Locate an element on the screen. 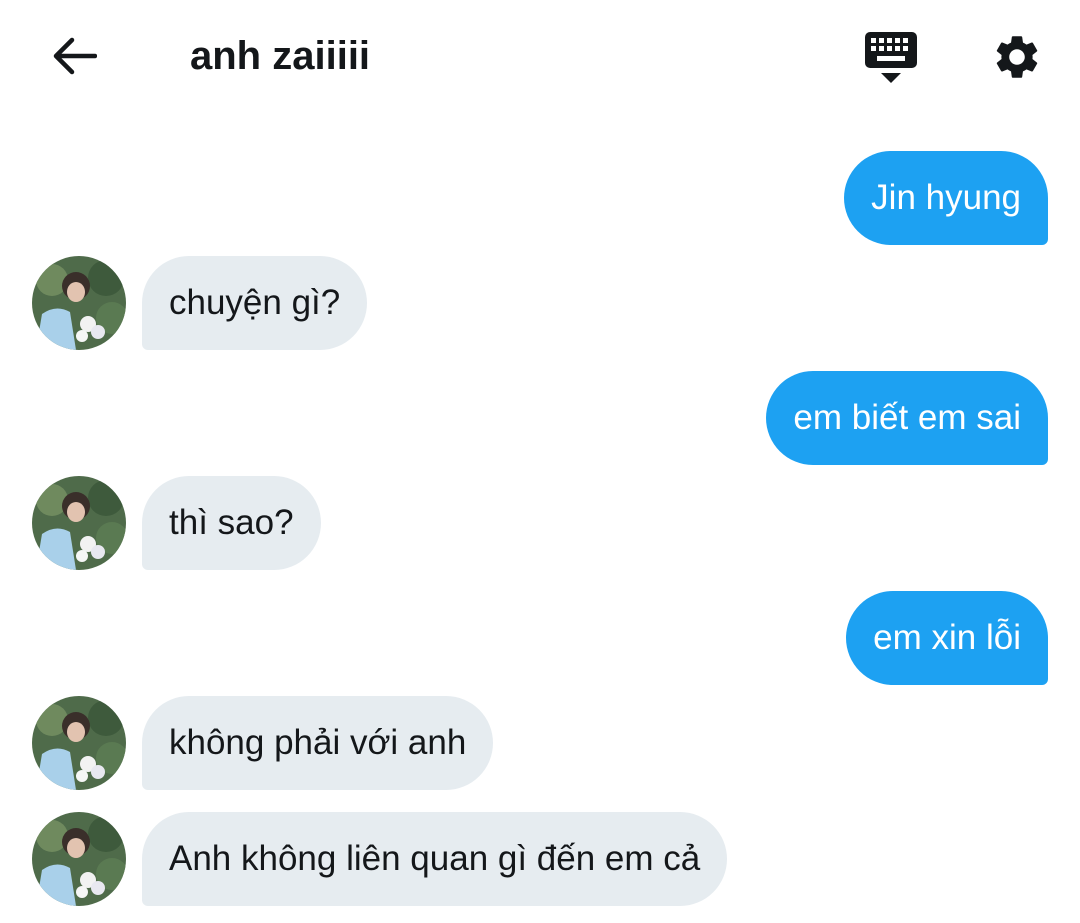  message-text: Jin hyung is located at coordinates (946, 197).